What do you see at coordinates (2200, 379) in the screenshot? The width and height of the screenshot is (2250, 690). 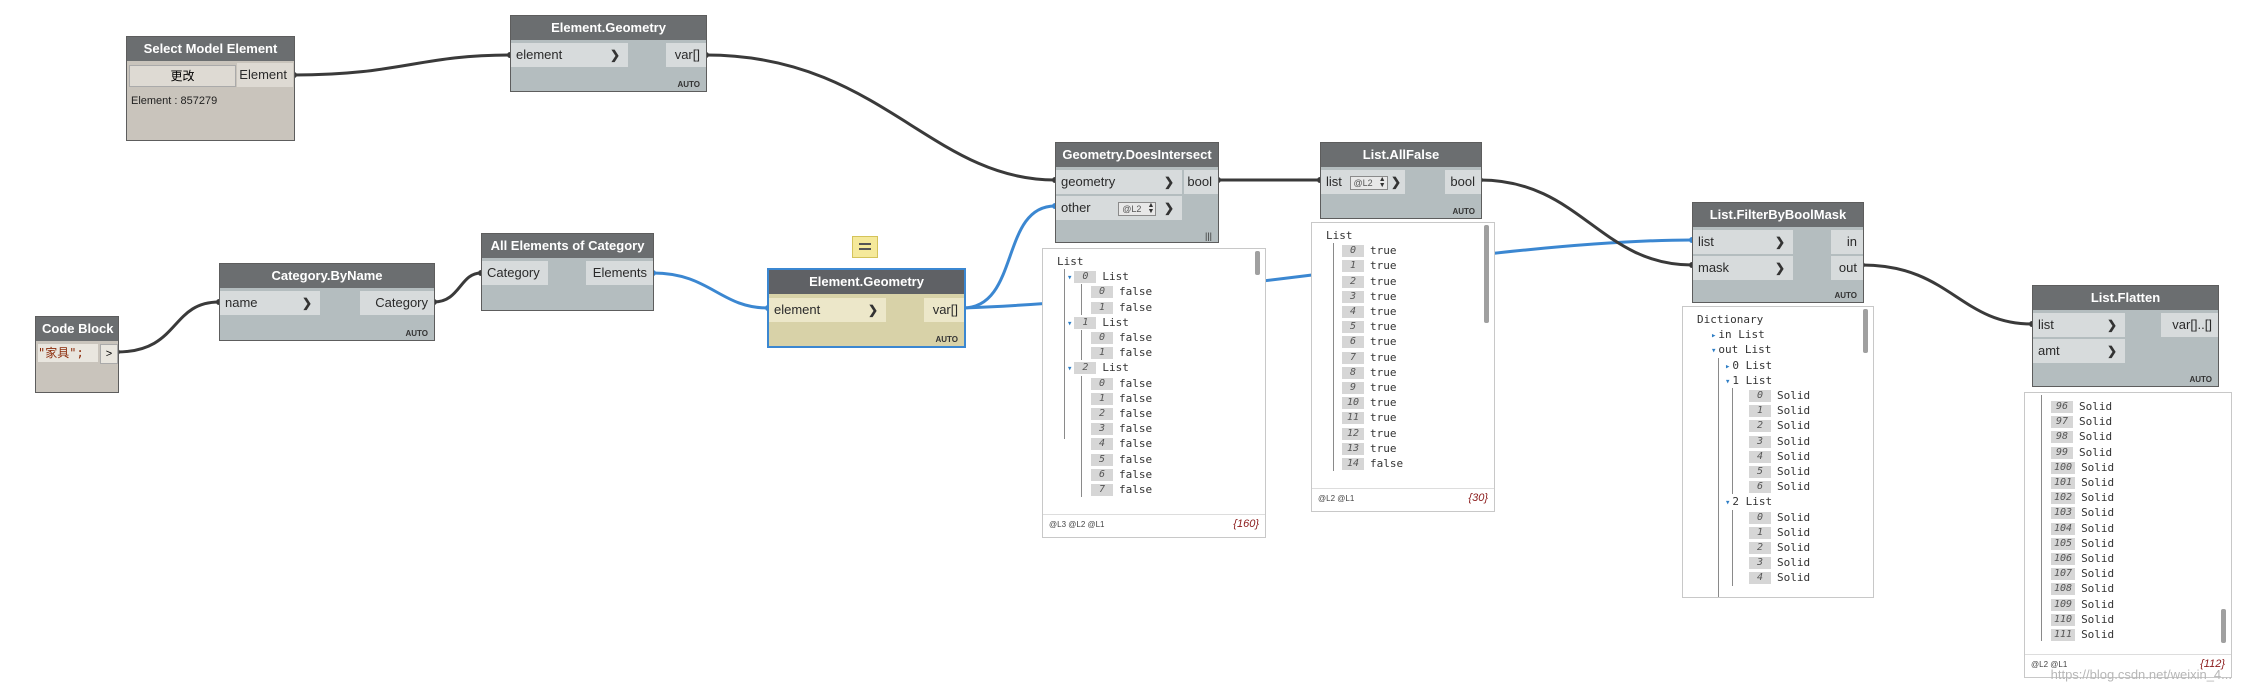 I see `lacing-label: AUTO` at bounding box center [2200, 379].